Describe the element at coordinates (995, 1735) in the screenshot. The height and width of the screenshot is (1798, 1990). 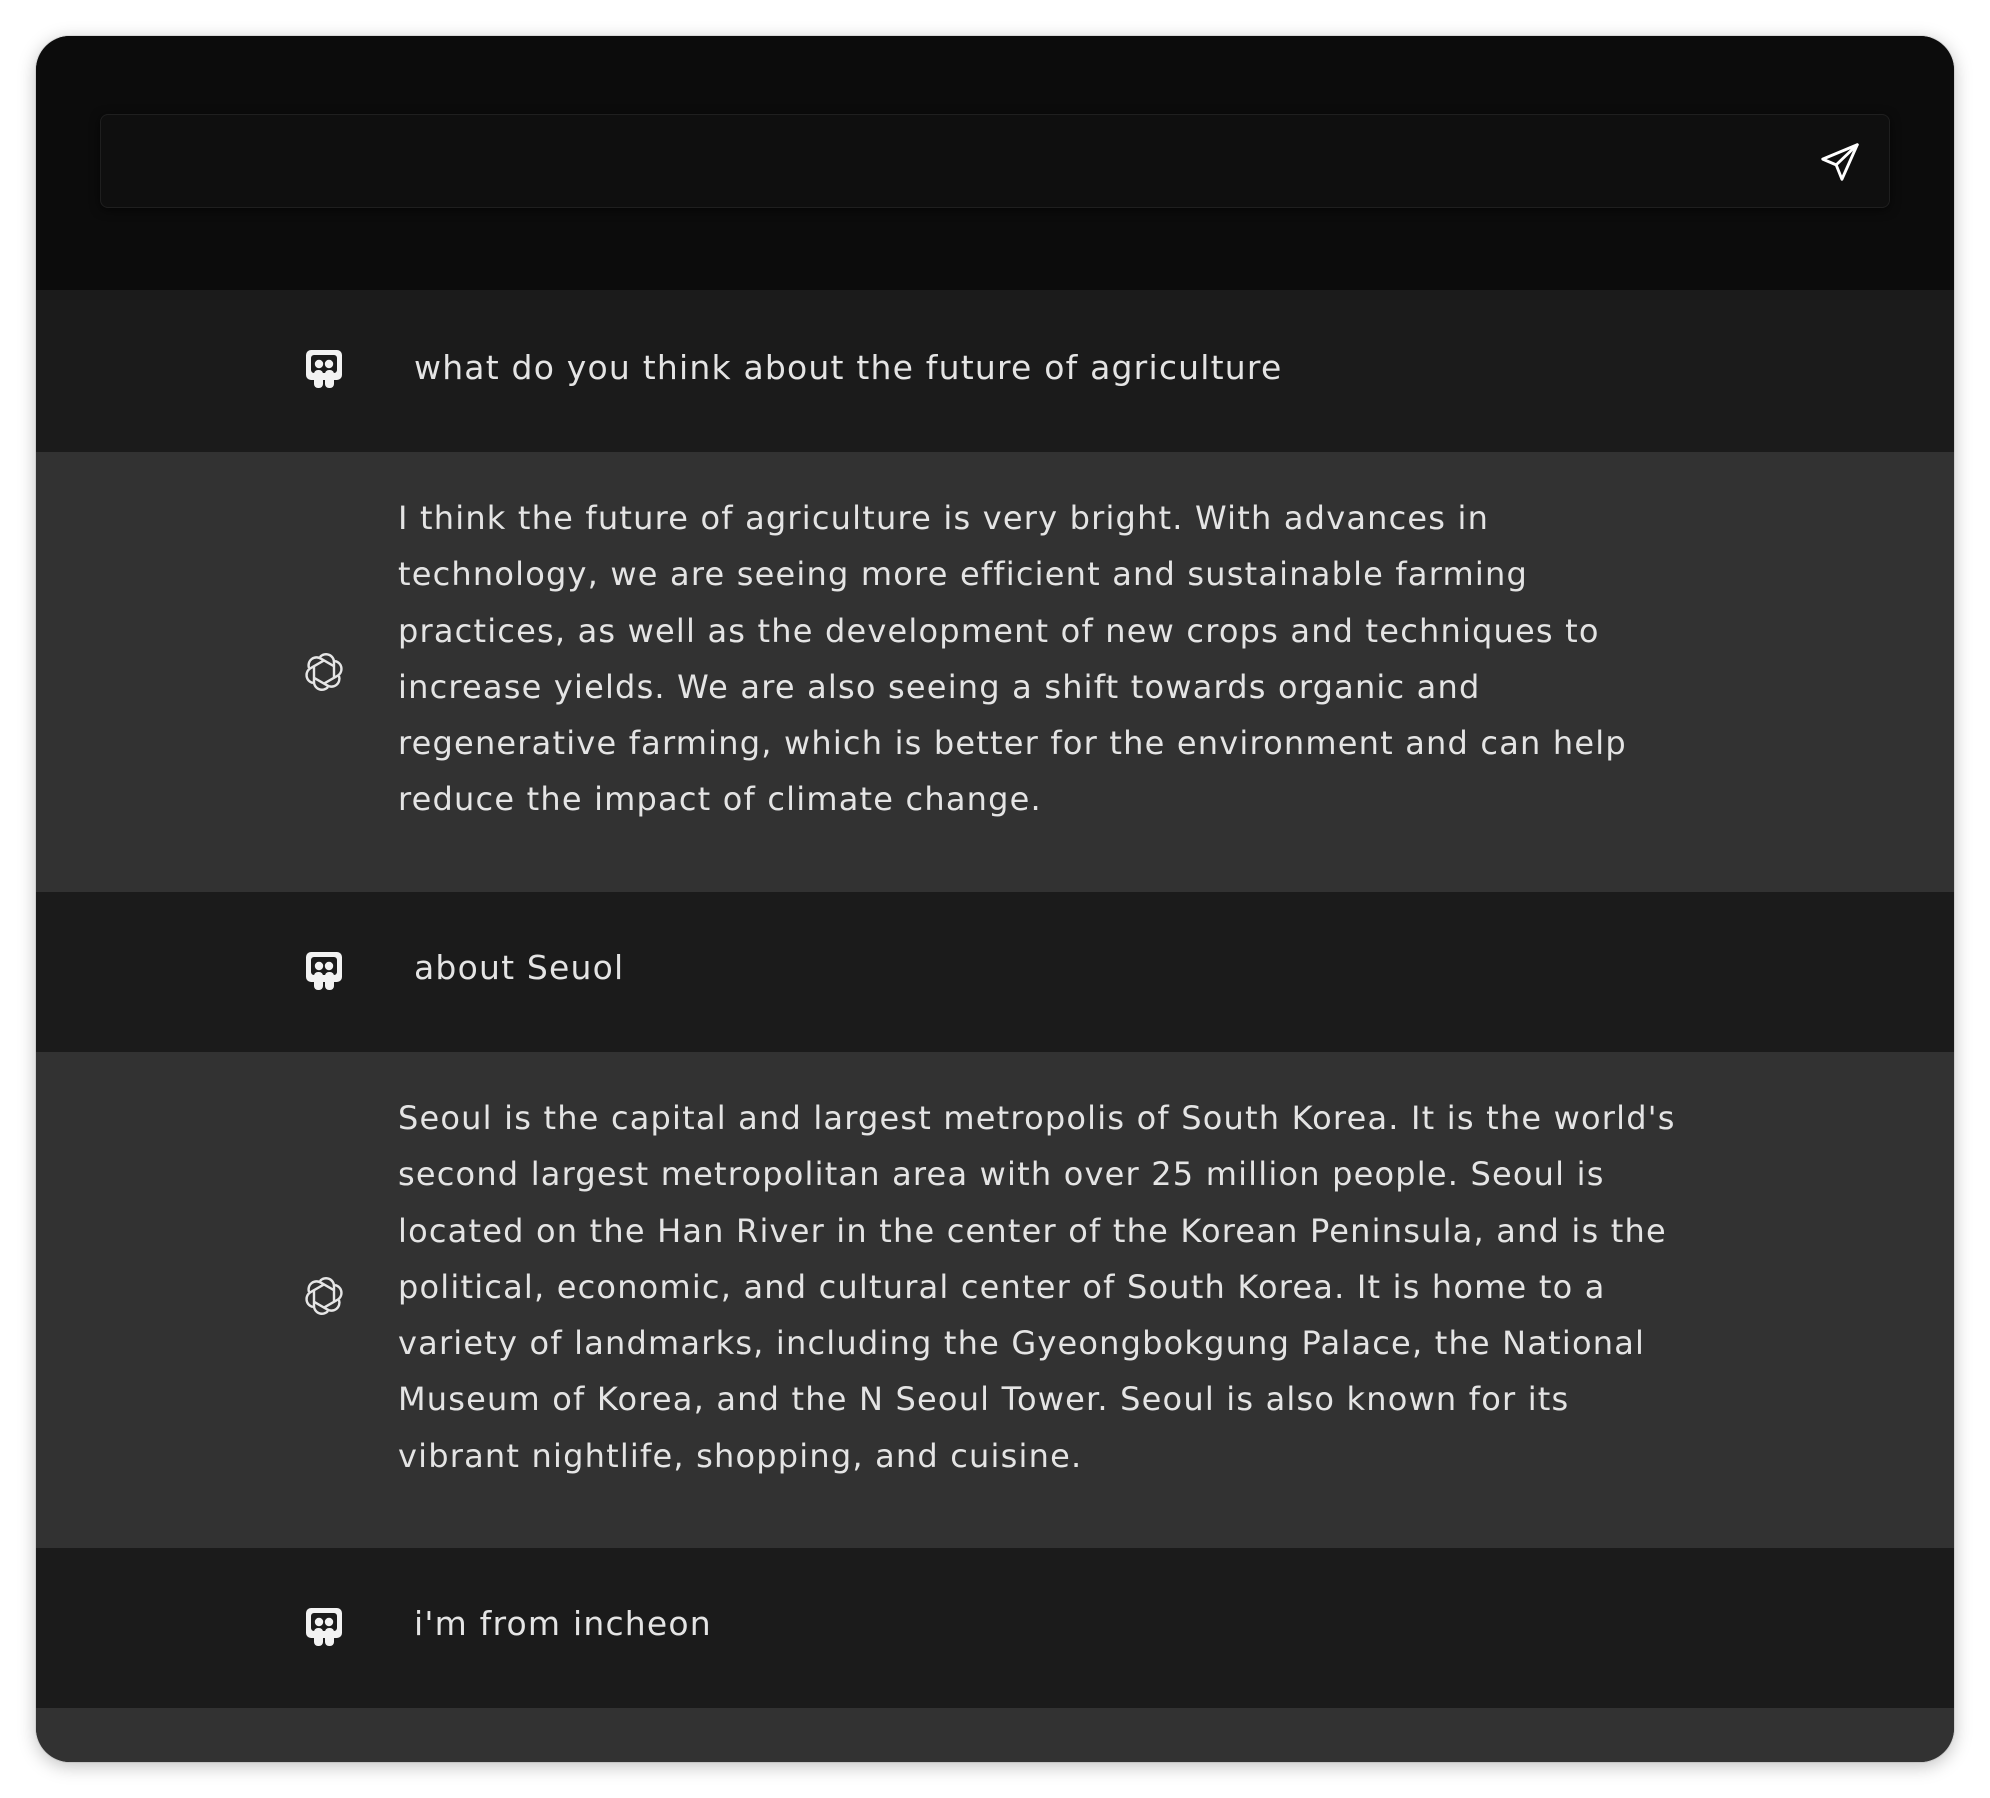
I see `assistant-row-partial` at that location.